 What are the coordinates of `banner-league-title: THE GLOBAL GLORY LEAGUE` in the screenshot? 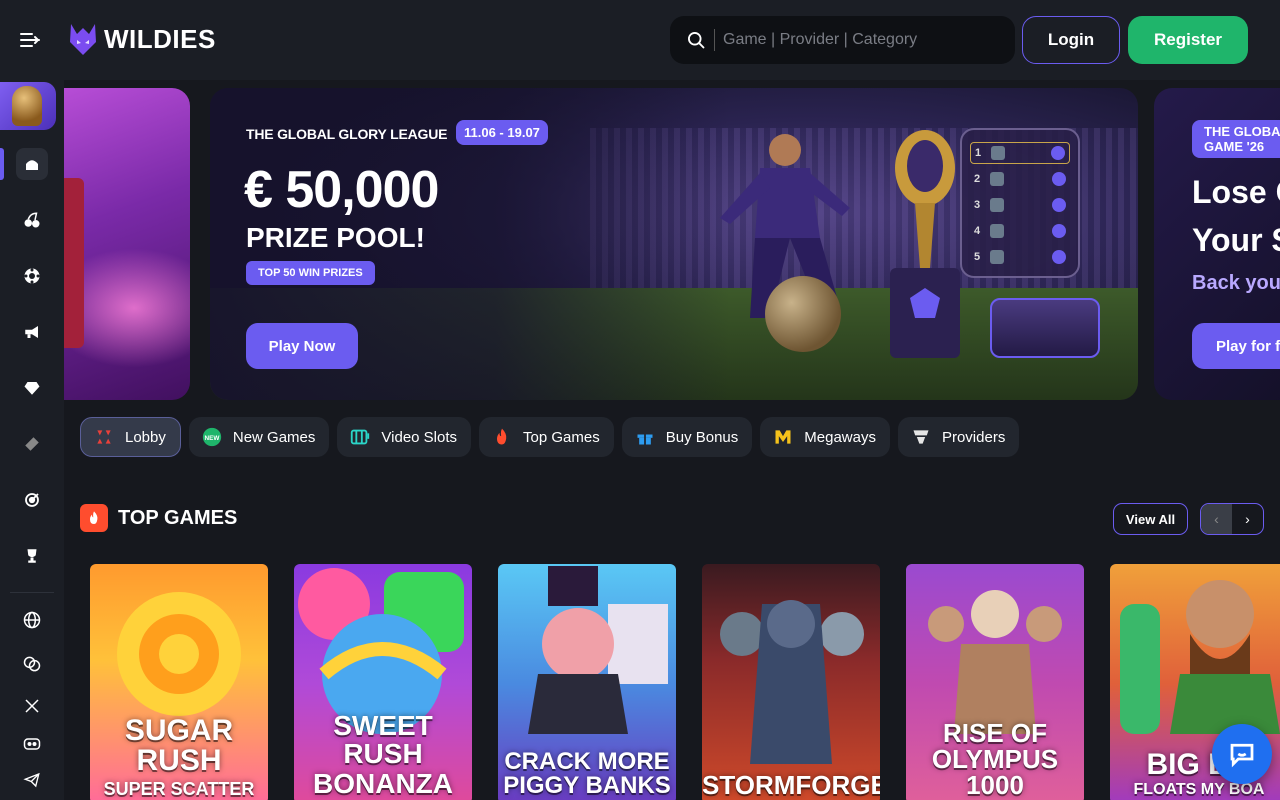 It's located at (347, 134).